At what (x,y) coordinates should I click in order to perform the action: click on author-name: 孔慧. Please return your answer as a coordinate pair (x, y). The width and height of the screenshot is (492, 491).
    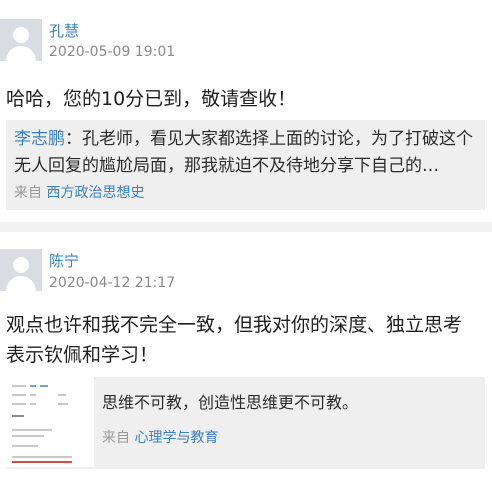
    Looking at the image, I should click on (64, 30).